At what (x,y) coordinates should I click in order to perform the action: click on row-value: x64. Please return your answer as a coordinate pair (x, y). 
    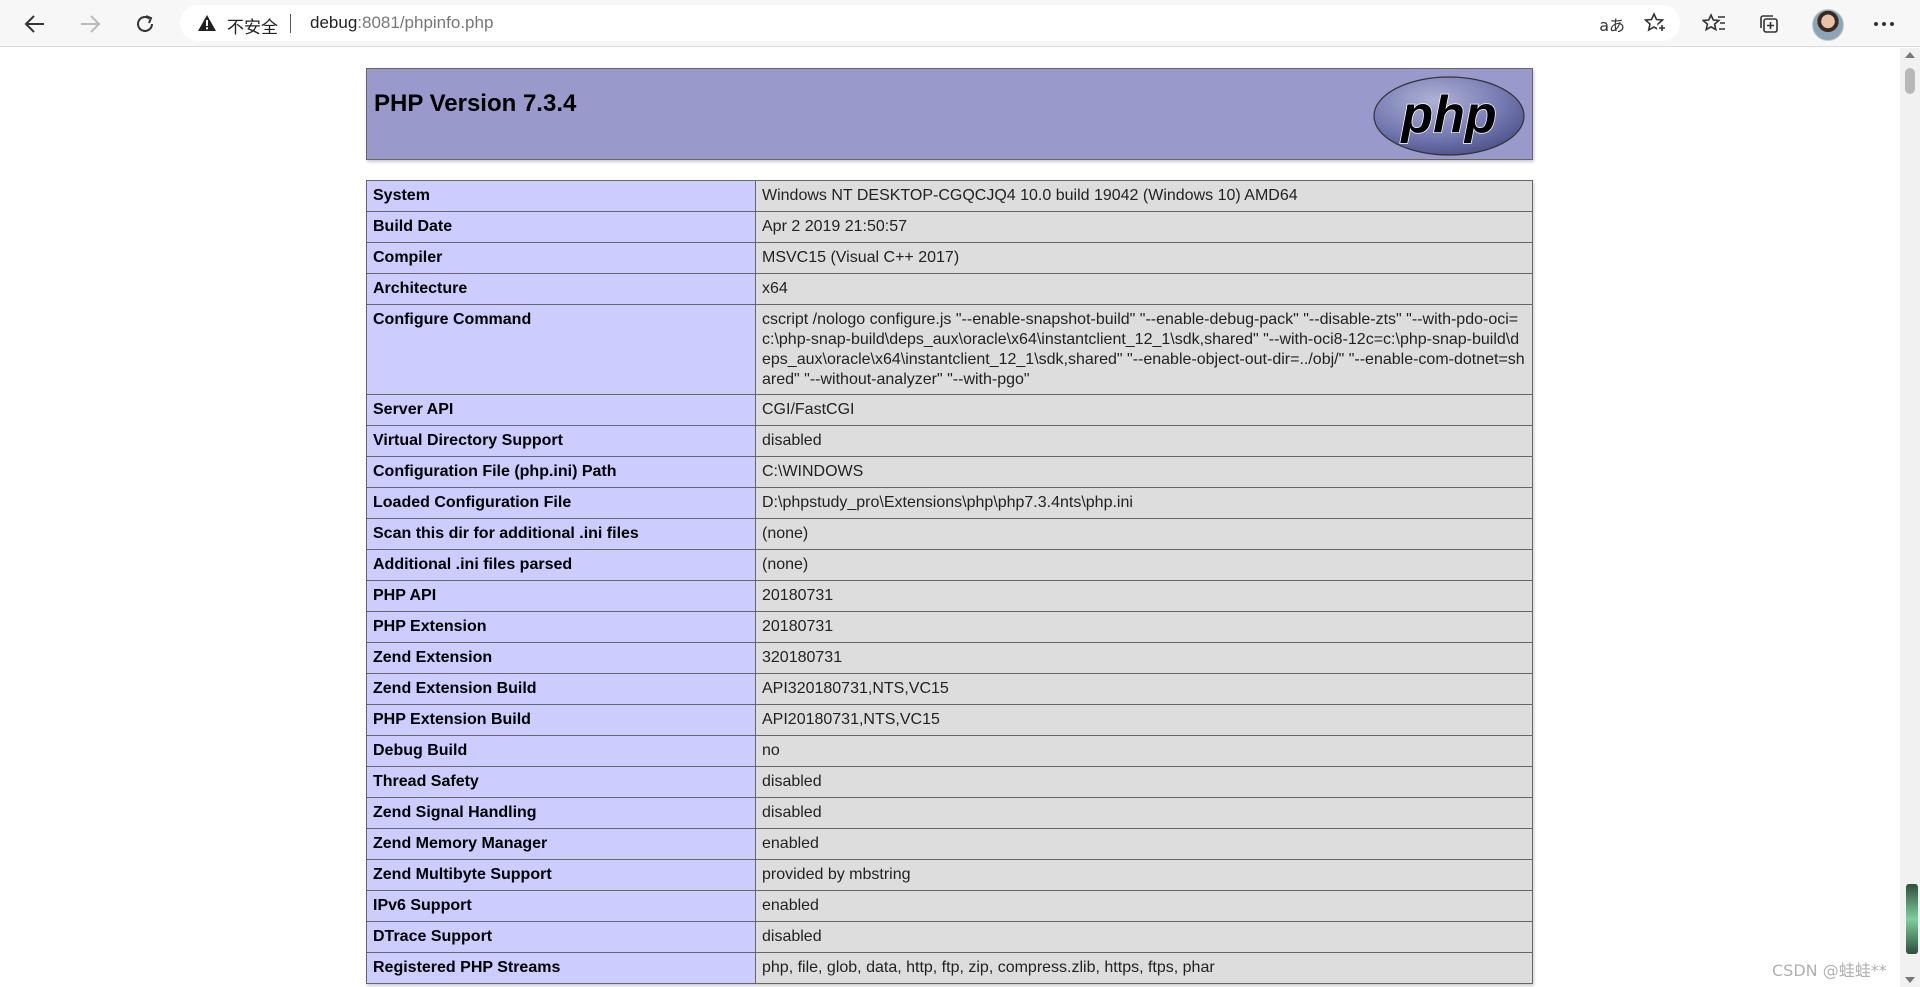
    Looking at the image, I should click on (1144, 289).